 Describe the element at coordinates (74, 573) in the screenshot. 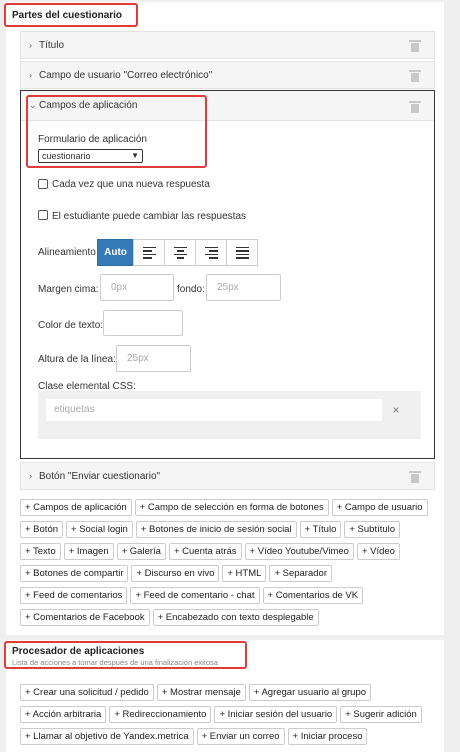

I see `add-element-button: + Botones de compartir` at that location.